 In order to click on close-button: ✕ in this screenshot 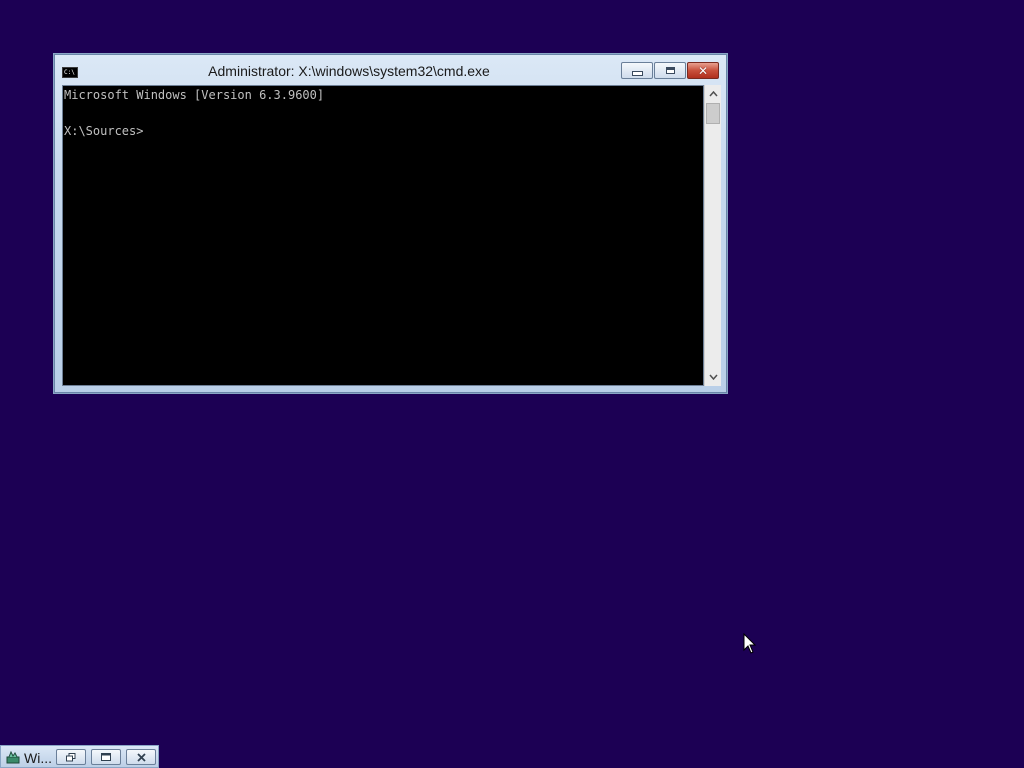, I will do `click(703, 70)`.